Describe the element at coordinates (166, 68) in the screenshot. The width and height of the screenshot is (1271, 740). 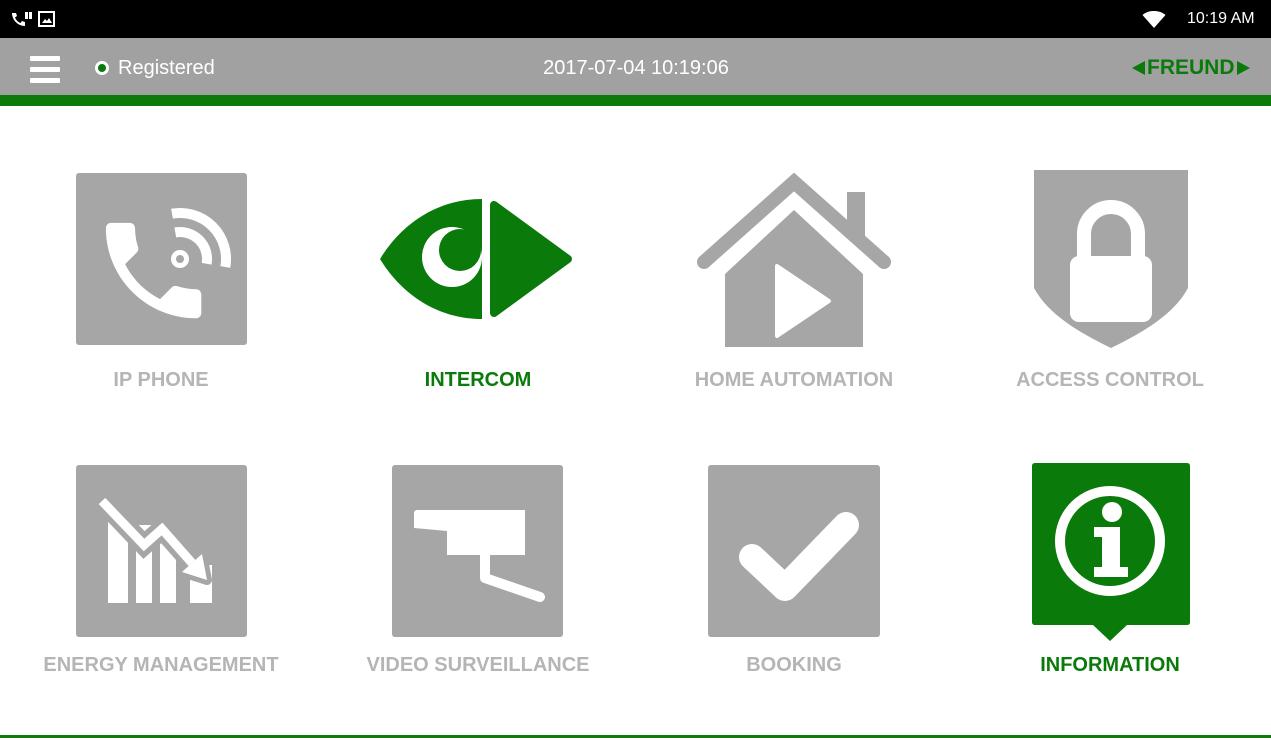
I see `registration-status: Registered` at that location.